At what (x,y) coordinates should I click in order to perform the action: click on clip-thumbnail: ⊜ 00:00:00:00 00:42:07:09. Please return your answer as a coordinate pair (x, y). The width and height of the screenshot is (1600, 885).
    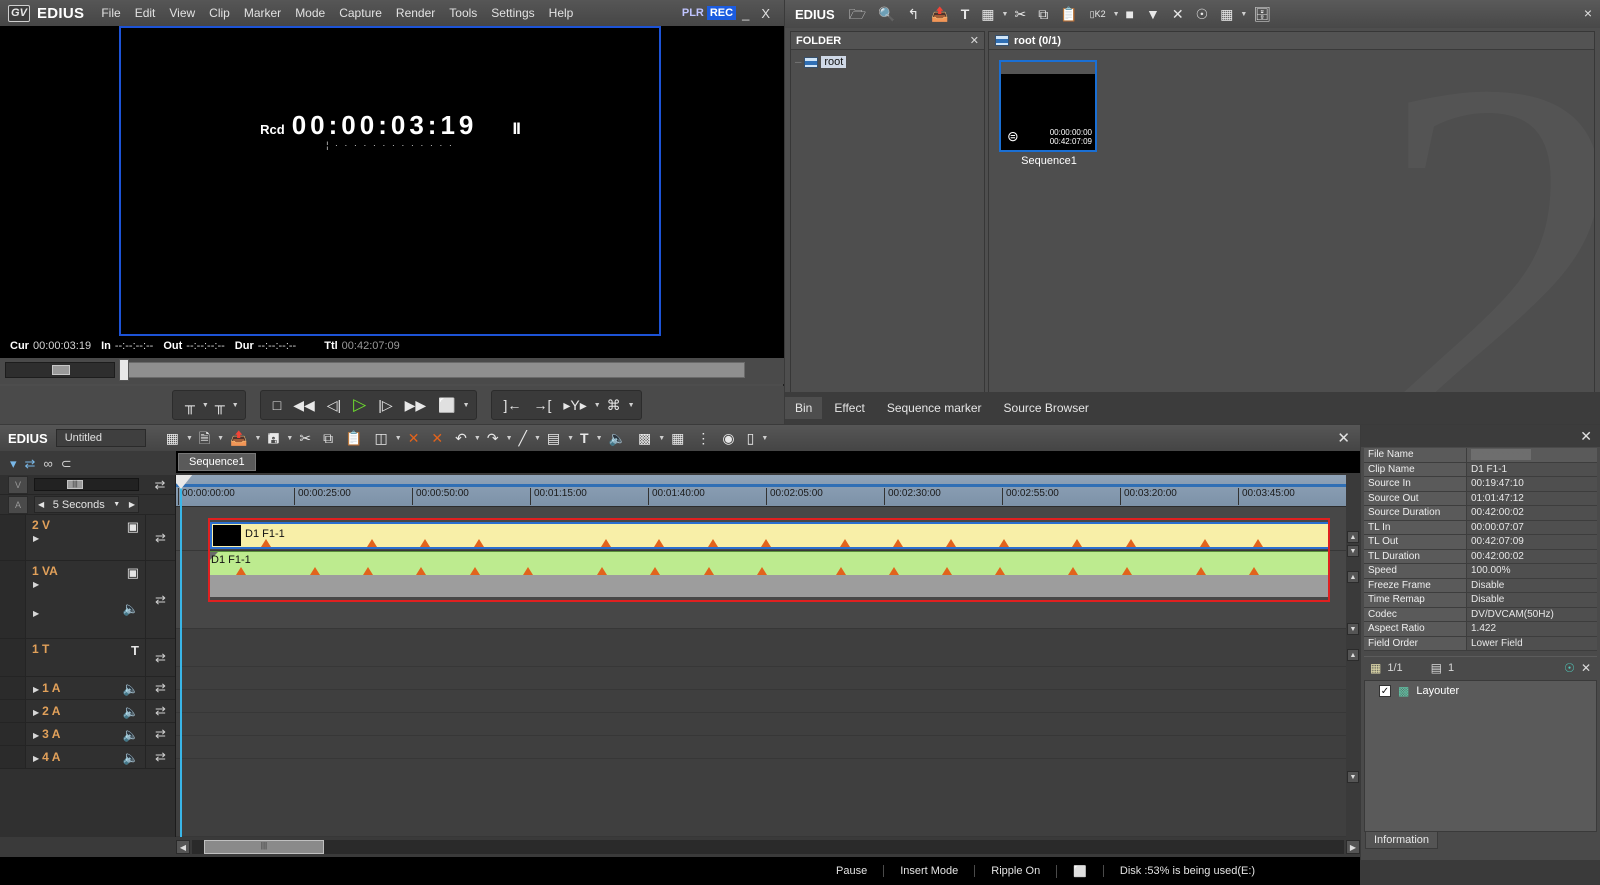
    Looking at the image, I should click on (1048, 106).